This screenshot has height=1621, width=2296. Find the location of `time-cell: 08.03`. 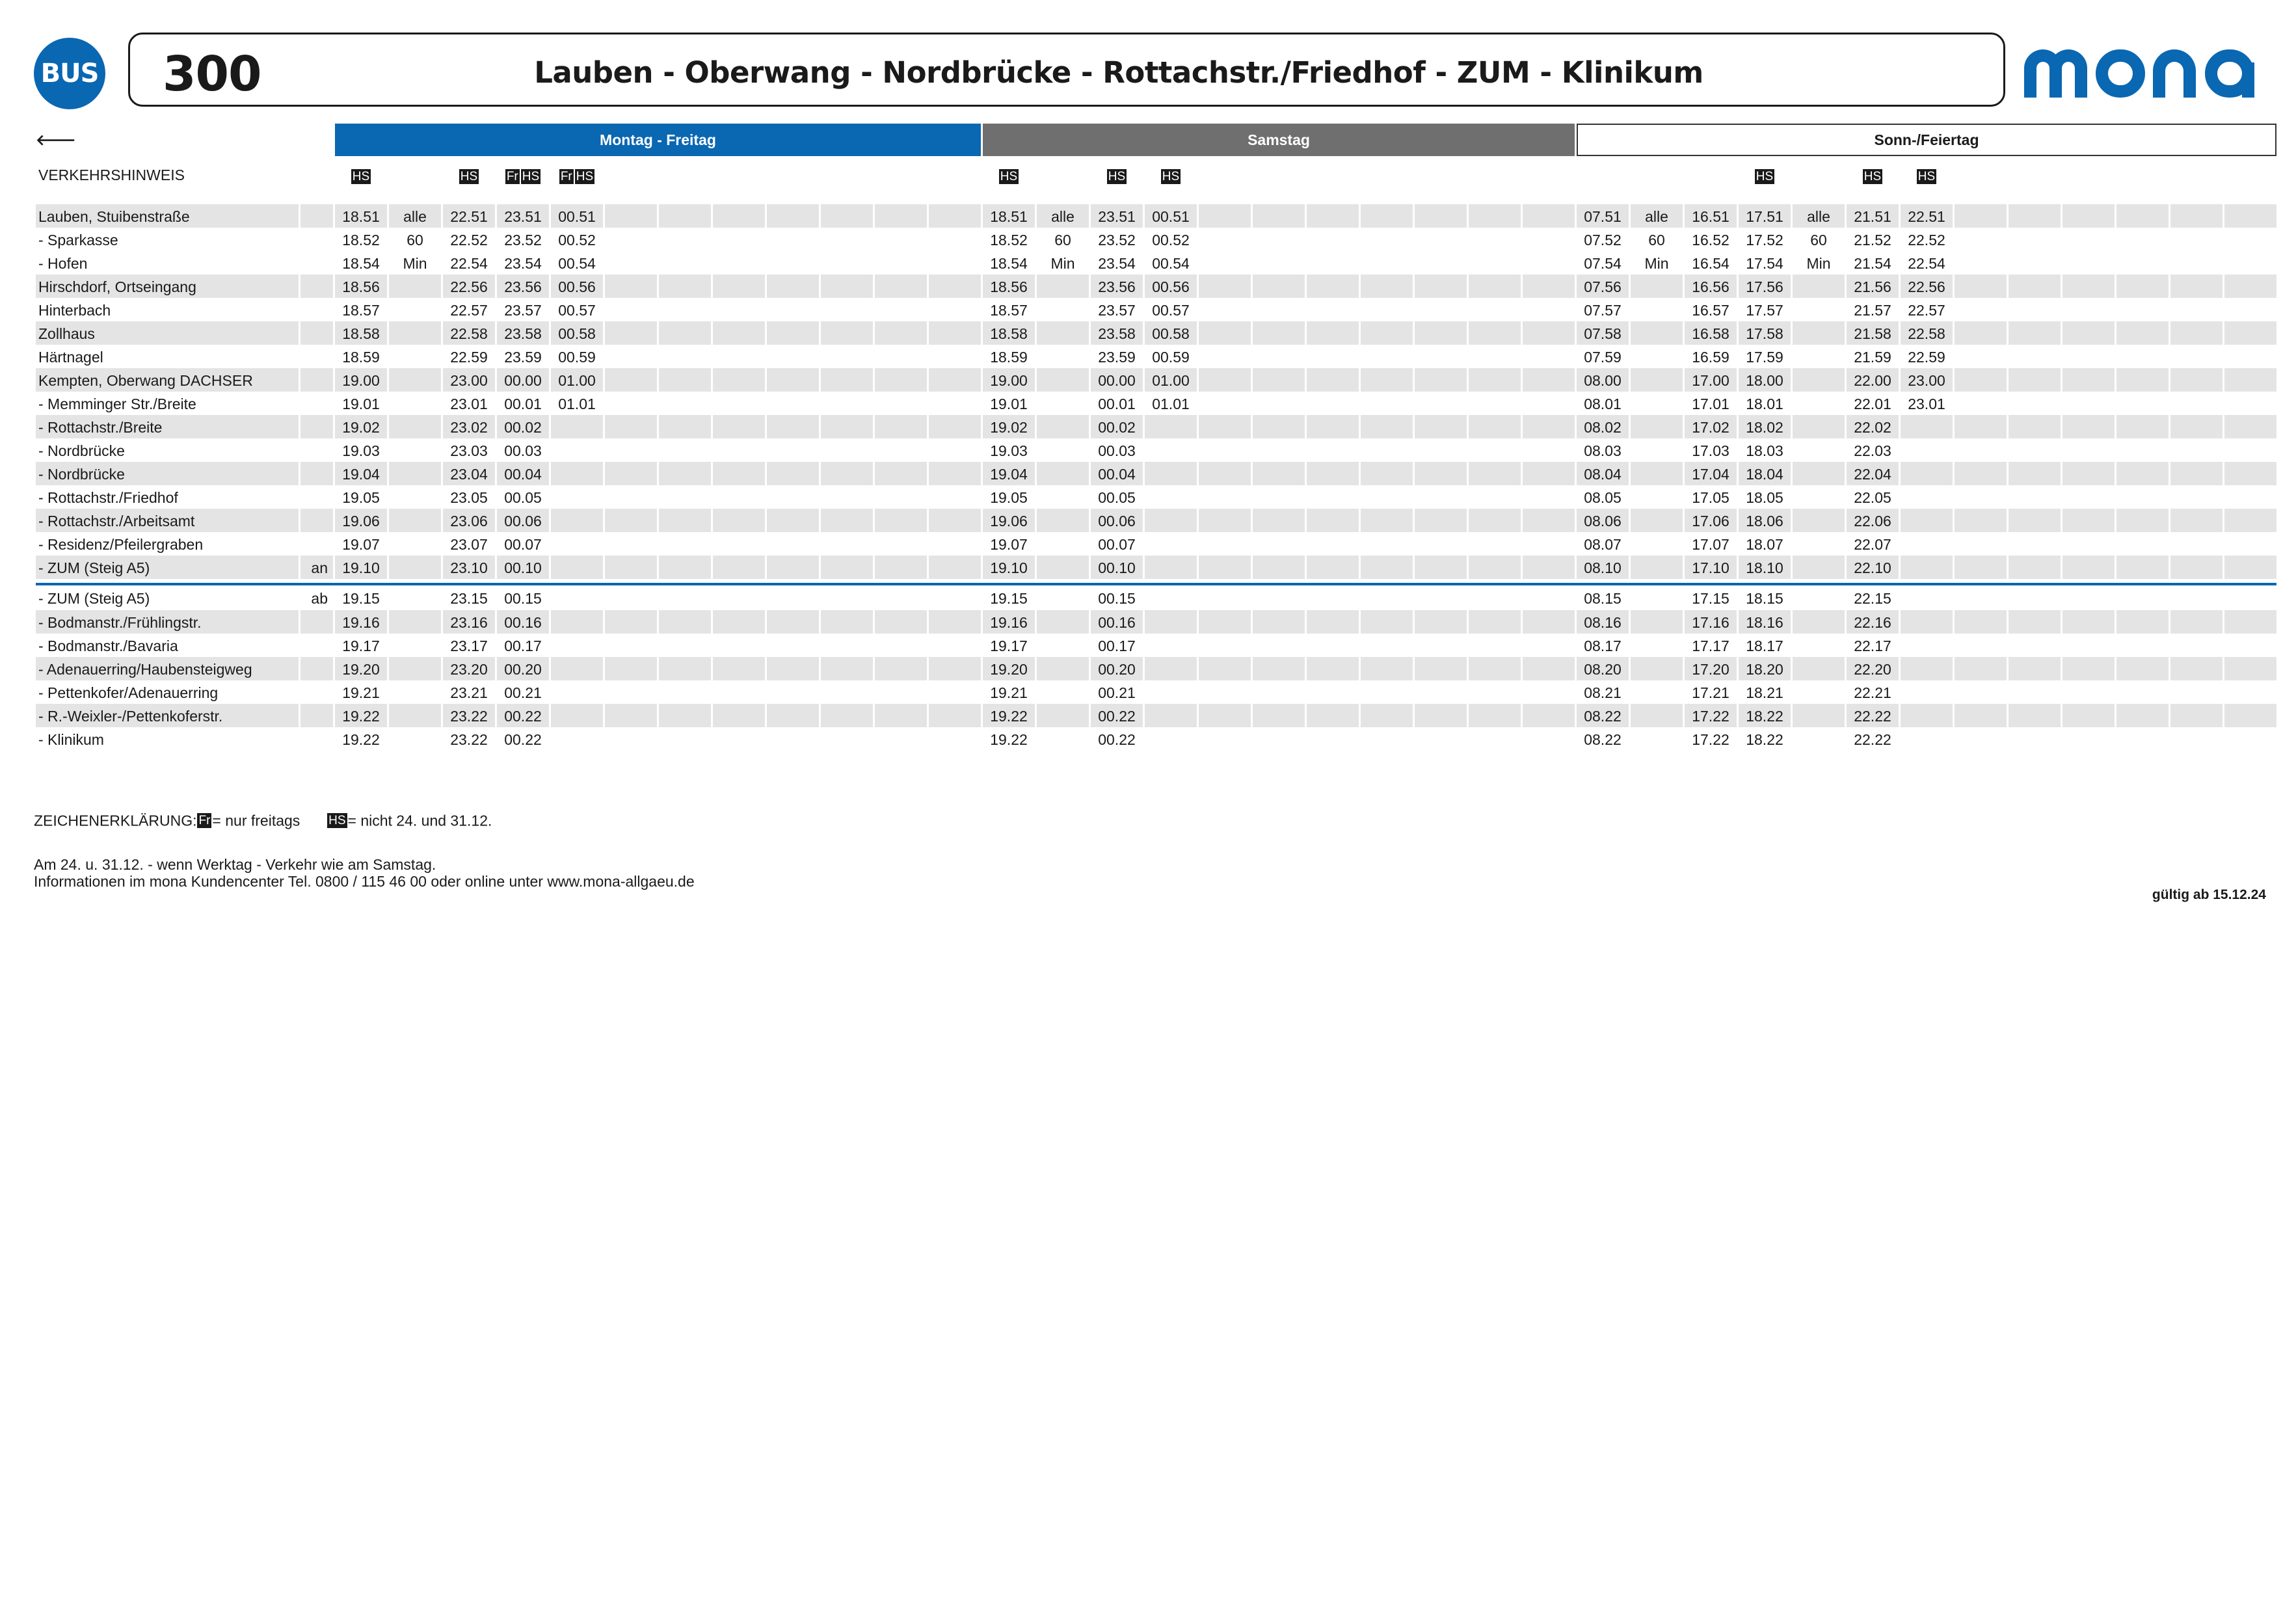

time-cell: 08.03 is located at coordinates (1603, 450).